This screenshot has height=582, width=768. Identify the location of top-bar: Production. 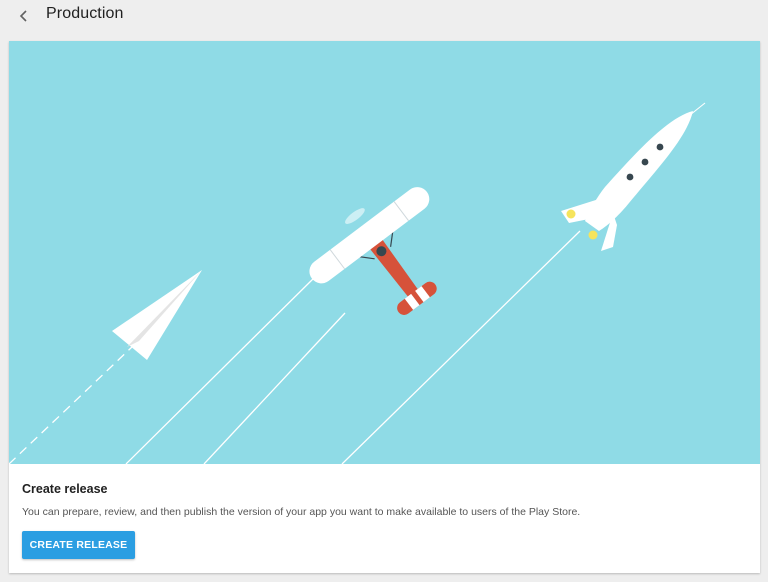
(384, 17).